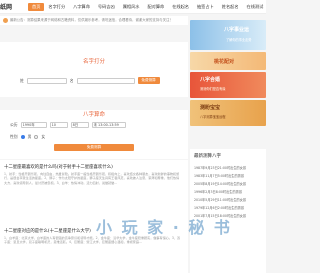  What do you see at coordinates (229, 167) in the screenshot?
I see `recent-item: 1987年9月23日21:00时出生的女孩` at bounding box center [229, 167].